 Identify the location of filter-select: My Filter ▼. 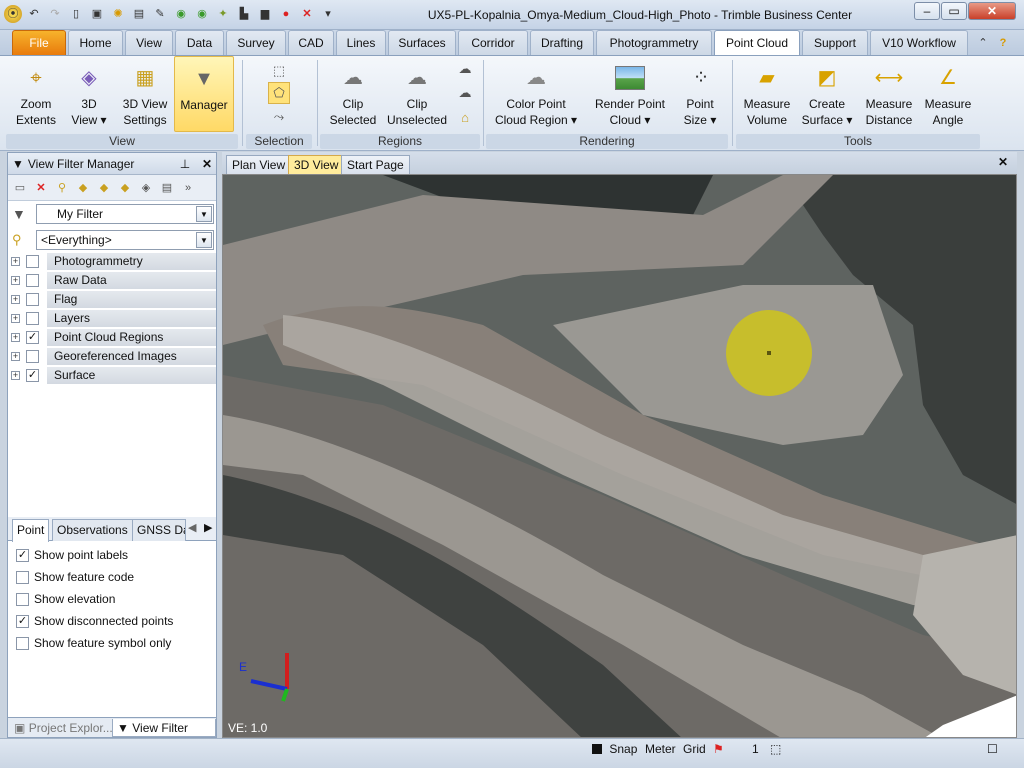
(125, 214).